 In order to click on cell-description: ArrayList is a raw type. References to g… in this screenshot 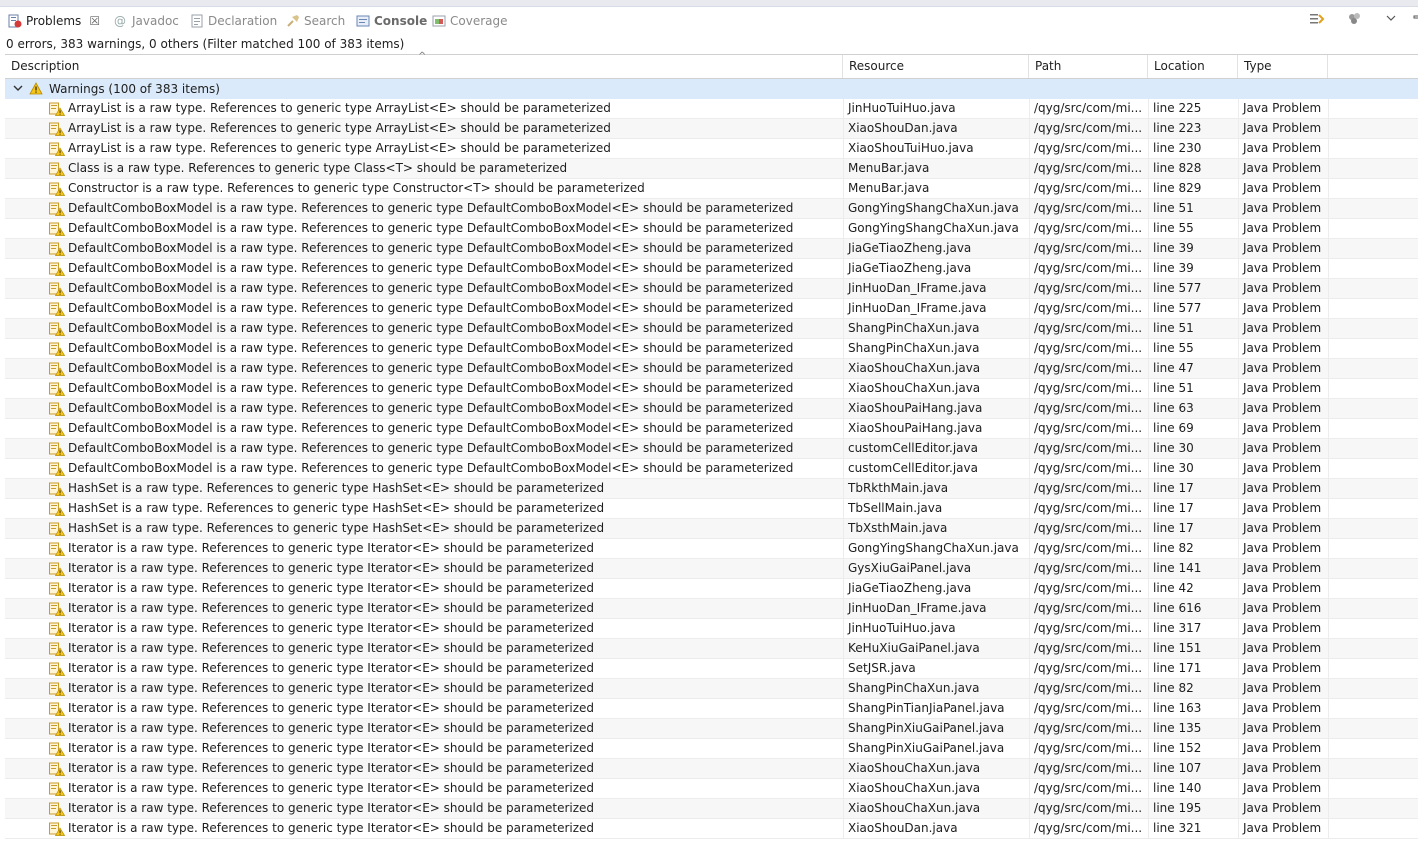, I will do `click(339, 128)`.